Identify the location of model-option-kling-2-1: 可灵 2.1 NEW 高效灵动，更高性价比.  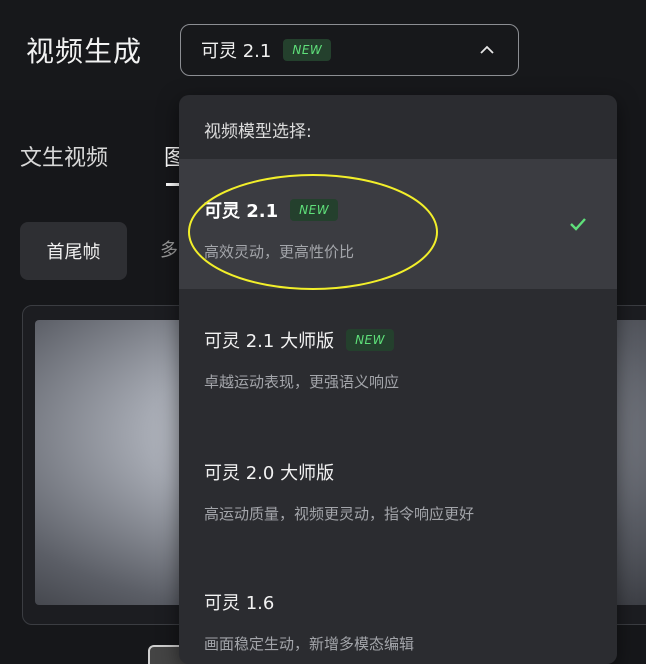
(398, 224).